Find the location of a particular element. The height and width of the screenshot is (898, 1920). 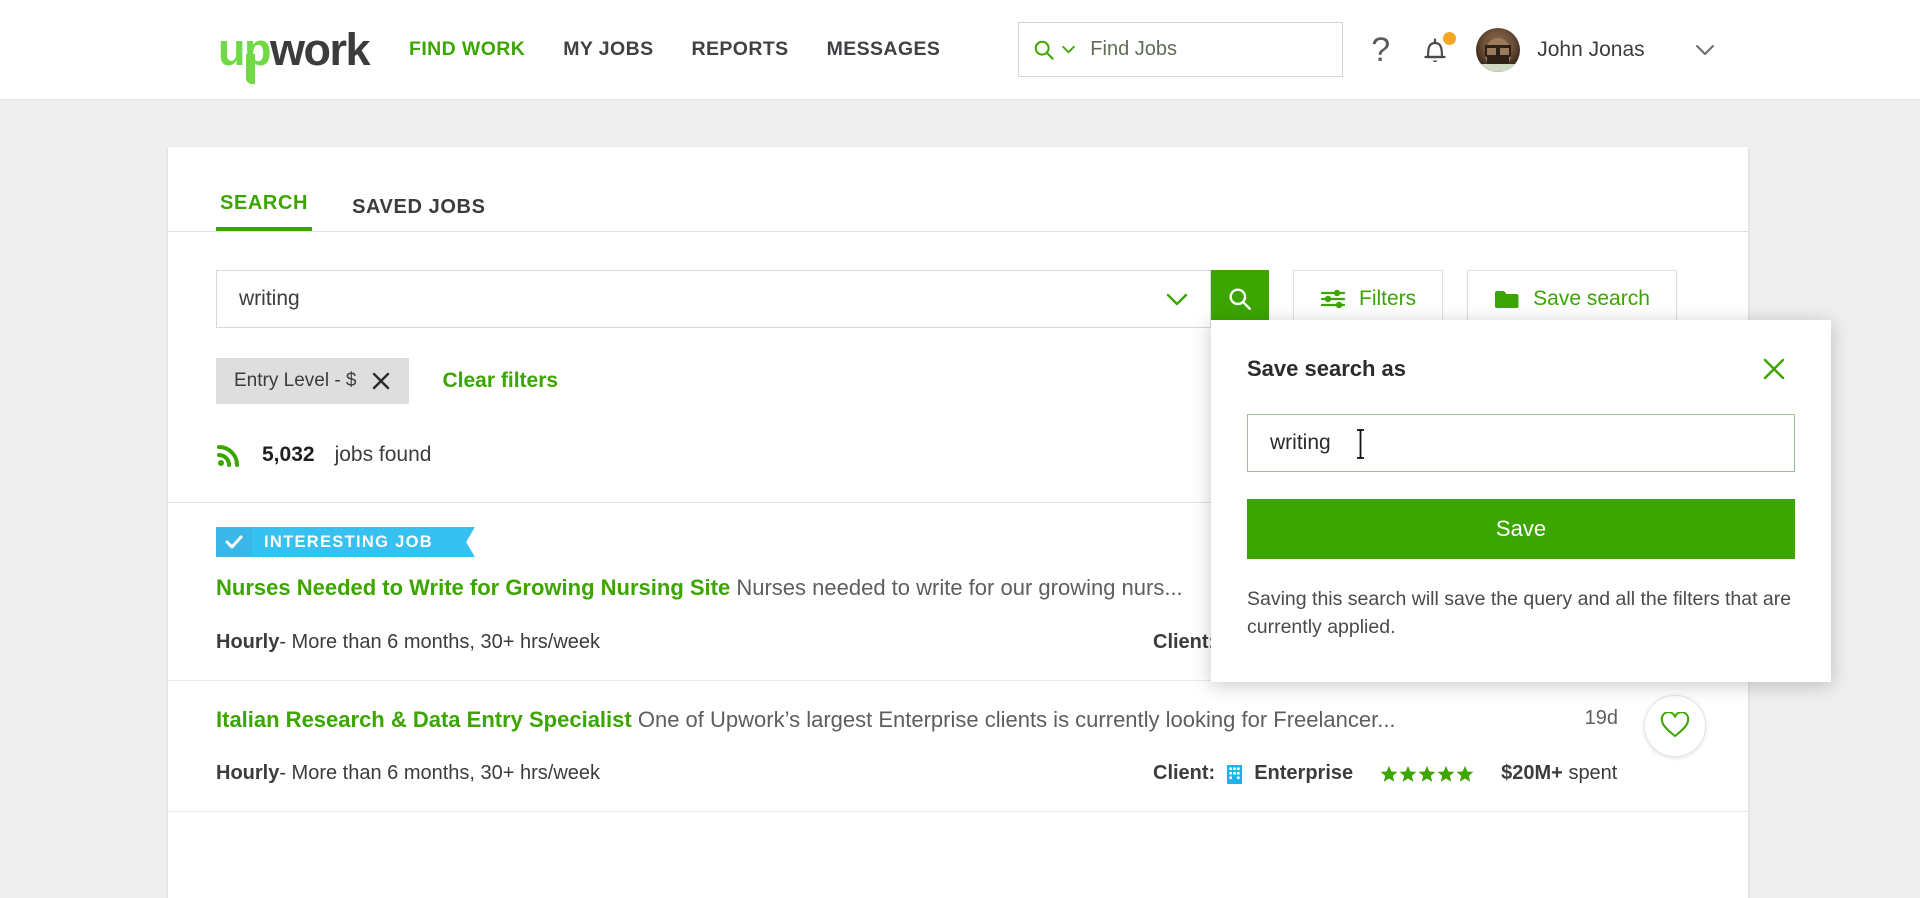

logo-tail-decoration is located at coordinates (250, 68).